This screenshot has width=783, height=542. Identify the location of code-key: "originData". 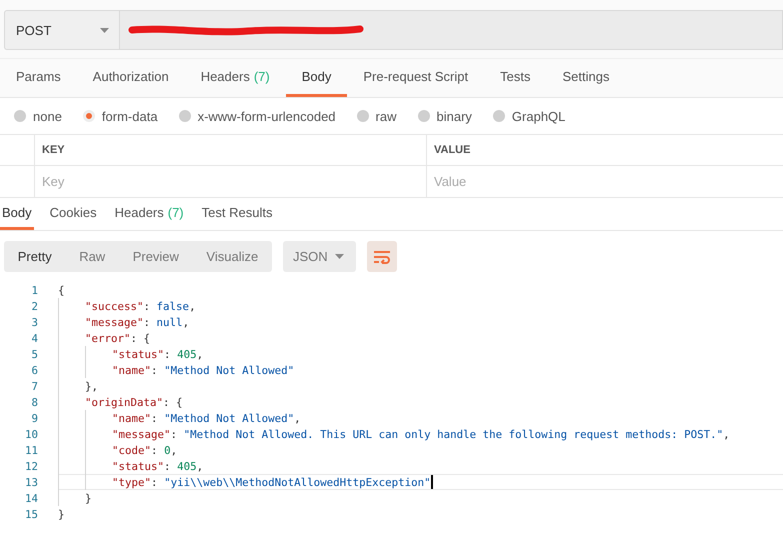
(124, 402).